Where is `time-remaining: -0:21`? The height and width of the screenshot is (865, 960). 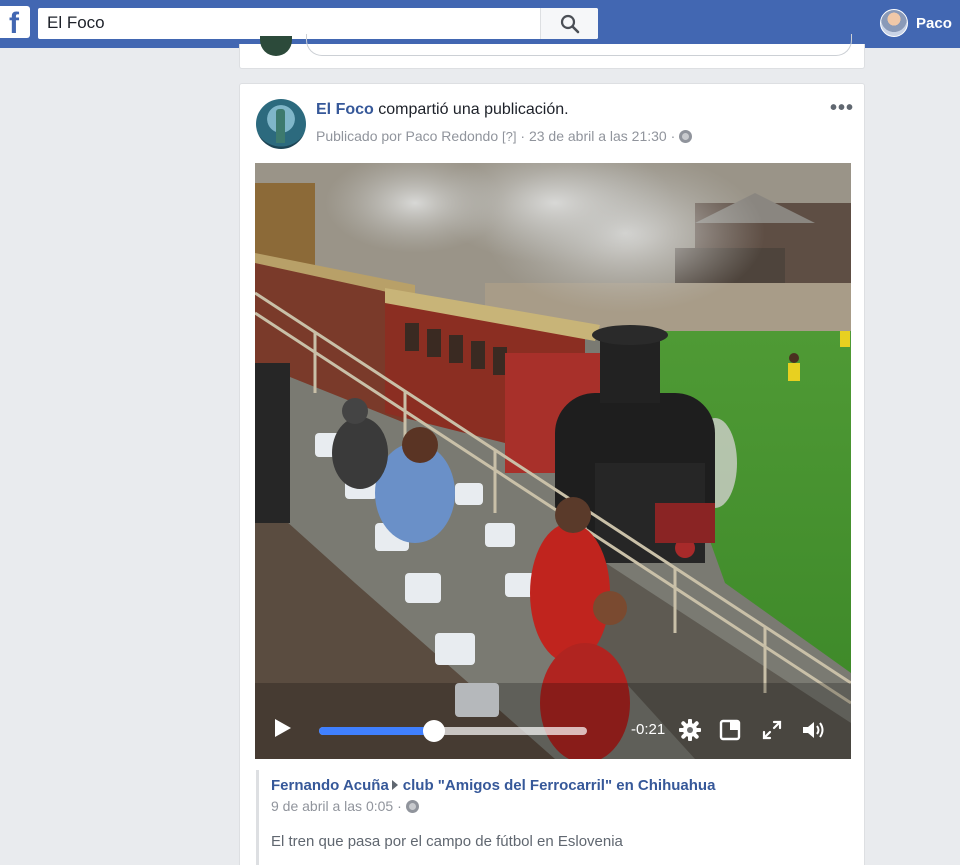
time-remaining: -0:21 is located at coordinates (648, 729).